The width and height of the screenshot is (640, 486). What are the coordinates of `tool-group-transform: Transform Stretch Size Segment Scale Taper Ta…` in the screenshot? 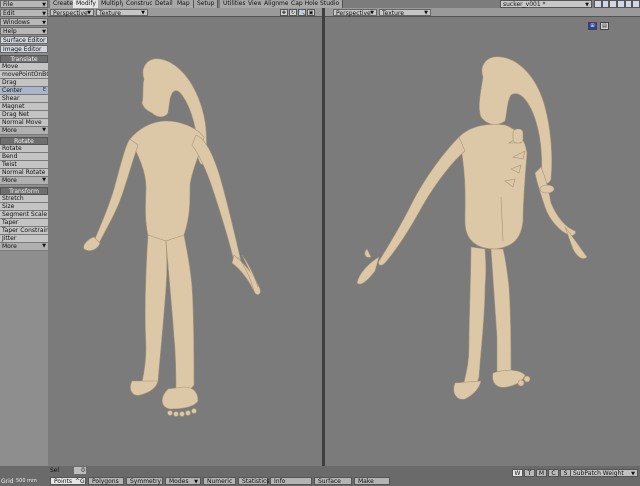 It's located at (24, 219).